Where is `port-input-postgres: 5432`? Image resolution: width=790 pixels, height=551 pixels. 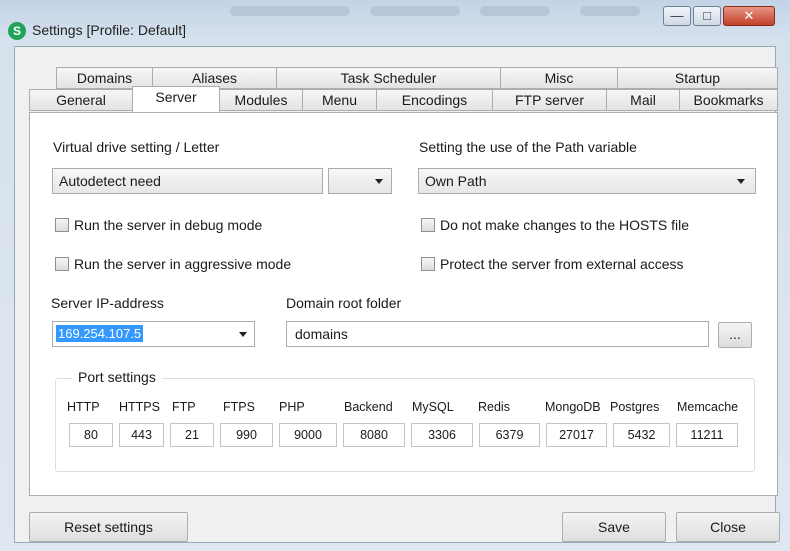 port-input-postgres: 5432 is located at coordinates (641, 435).